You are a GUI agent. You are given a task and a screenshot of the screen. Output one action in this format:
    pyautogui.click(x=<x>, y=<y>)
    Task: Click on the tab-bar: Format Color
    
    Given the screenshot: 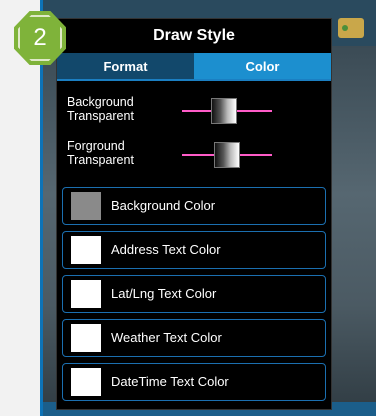 What is the action you would take?
    pyautogui.click(x=194, y=67)
    